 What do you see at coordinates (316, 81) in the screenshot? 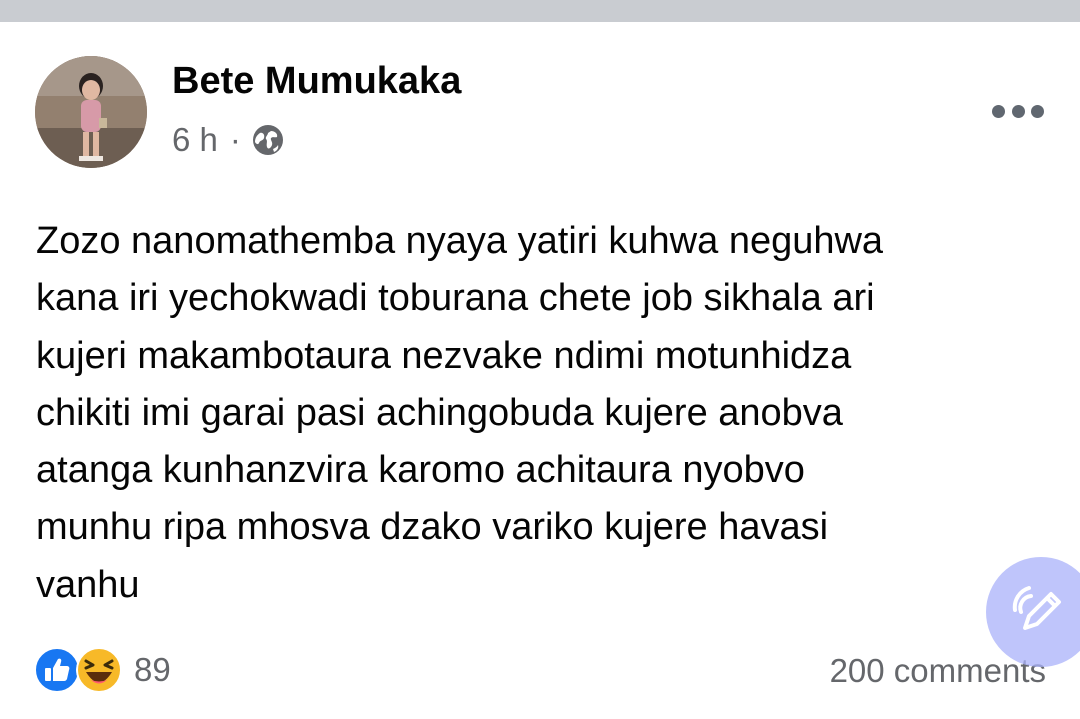
I see `post-author-name: Bete Mumukaka` at bounding box center [316, 81].